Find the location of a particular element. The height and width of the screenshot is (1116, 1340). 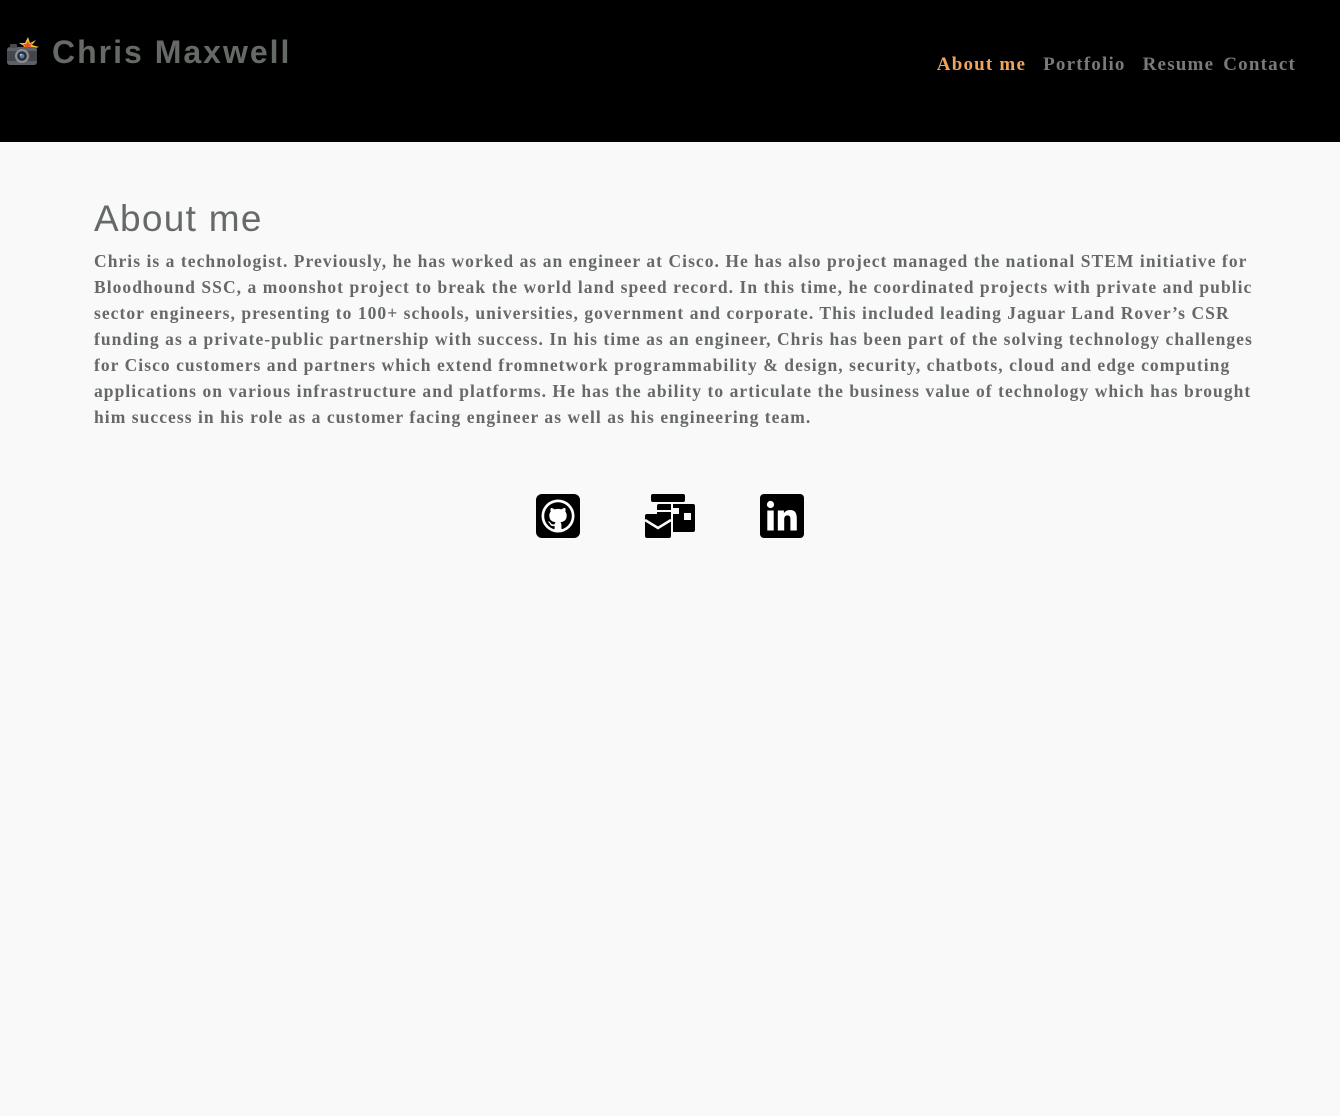

camera-flash-icon is located at coordinates (23, 52).